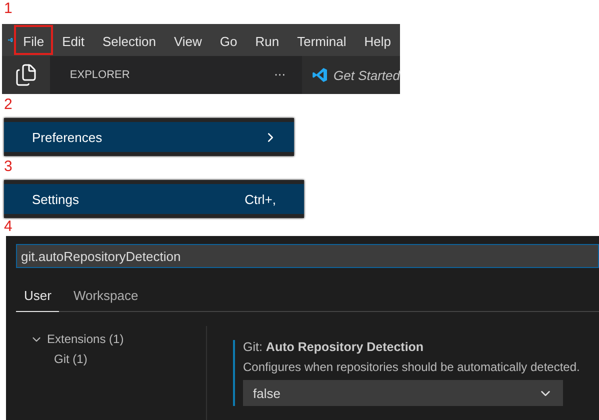 This screenshot has width=599, height=420. I want to click on menu-item: Terminal, so click(322, 40).